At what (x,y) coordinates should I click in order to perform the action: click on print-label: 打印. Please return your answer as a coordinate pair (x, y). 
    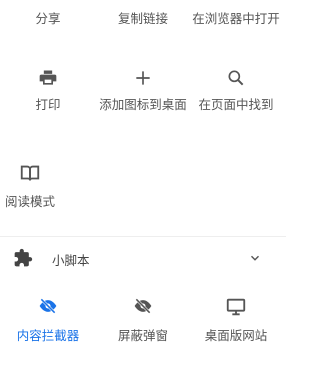
    Looking at the image, I should click on (48, 104).